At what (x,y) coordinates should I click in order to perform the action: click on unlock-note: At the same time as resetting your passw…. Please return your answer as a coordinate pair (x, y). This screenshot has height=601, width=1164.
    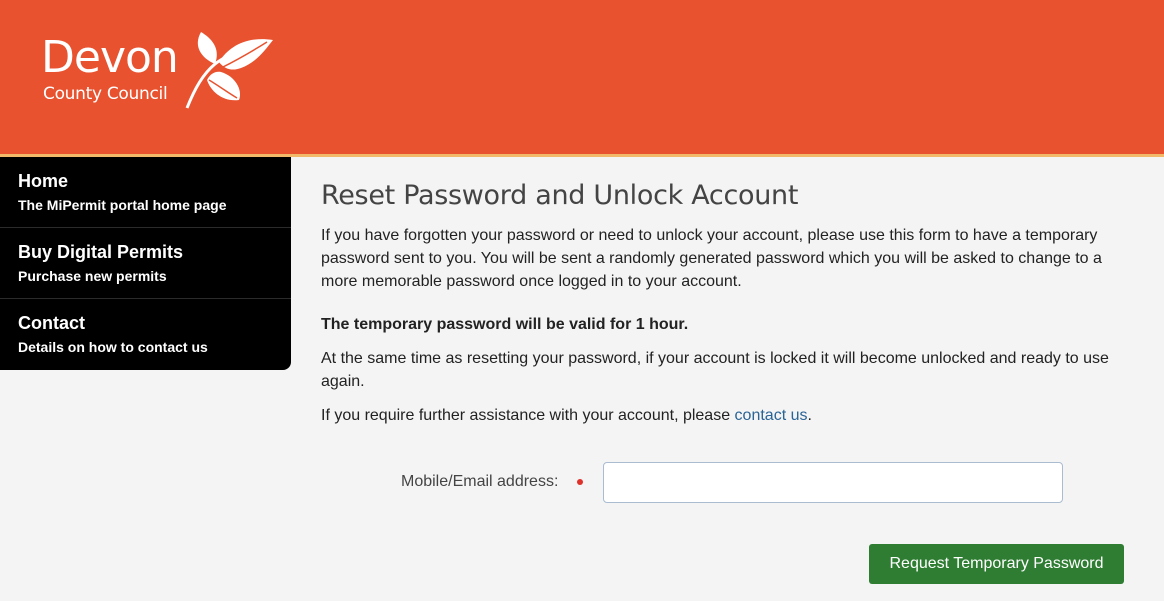
    Looking at the image, I should click on (715, 370).